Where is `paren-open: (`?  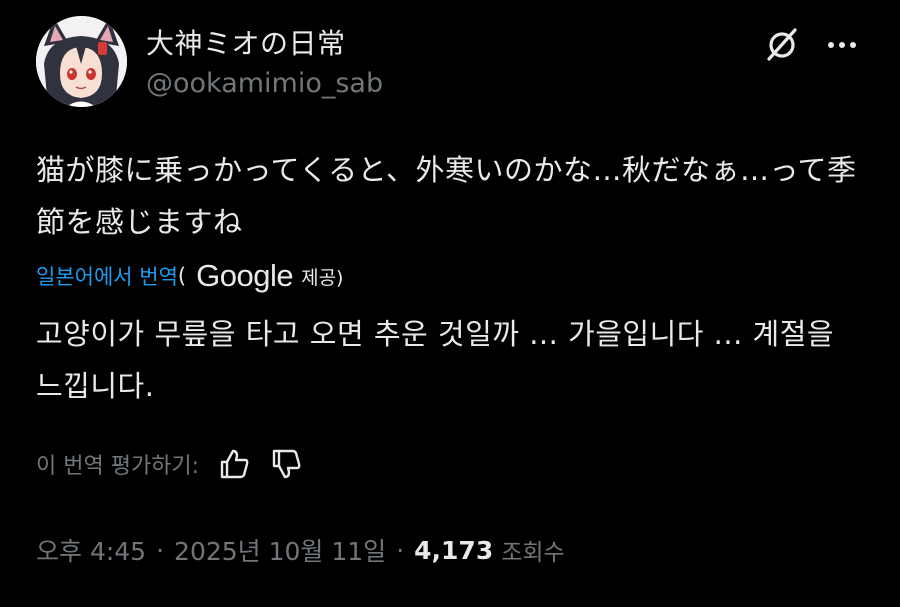
paren-open: ( is located at coordinates (182, 276).